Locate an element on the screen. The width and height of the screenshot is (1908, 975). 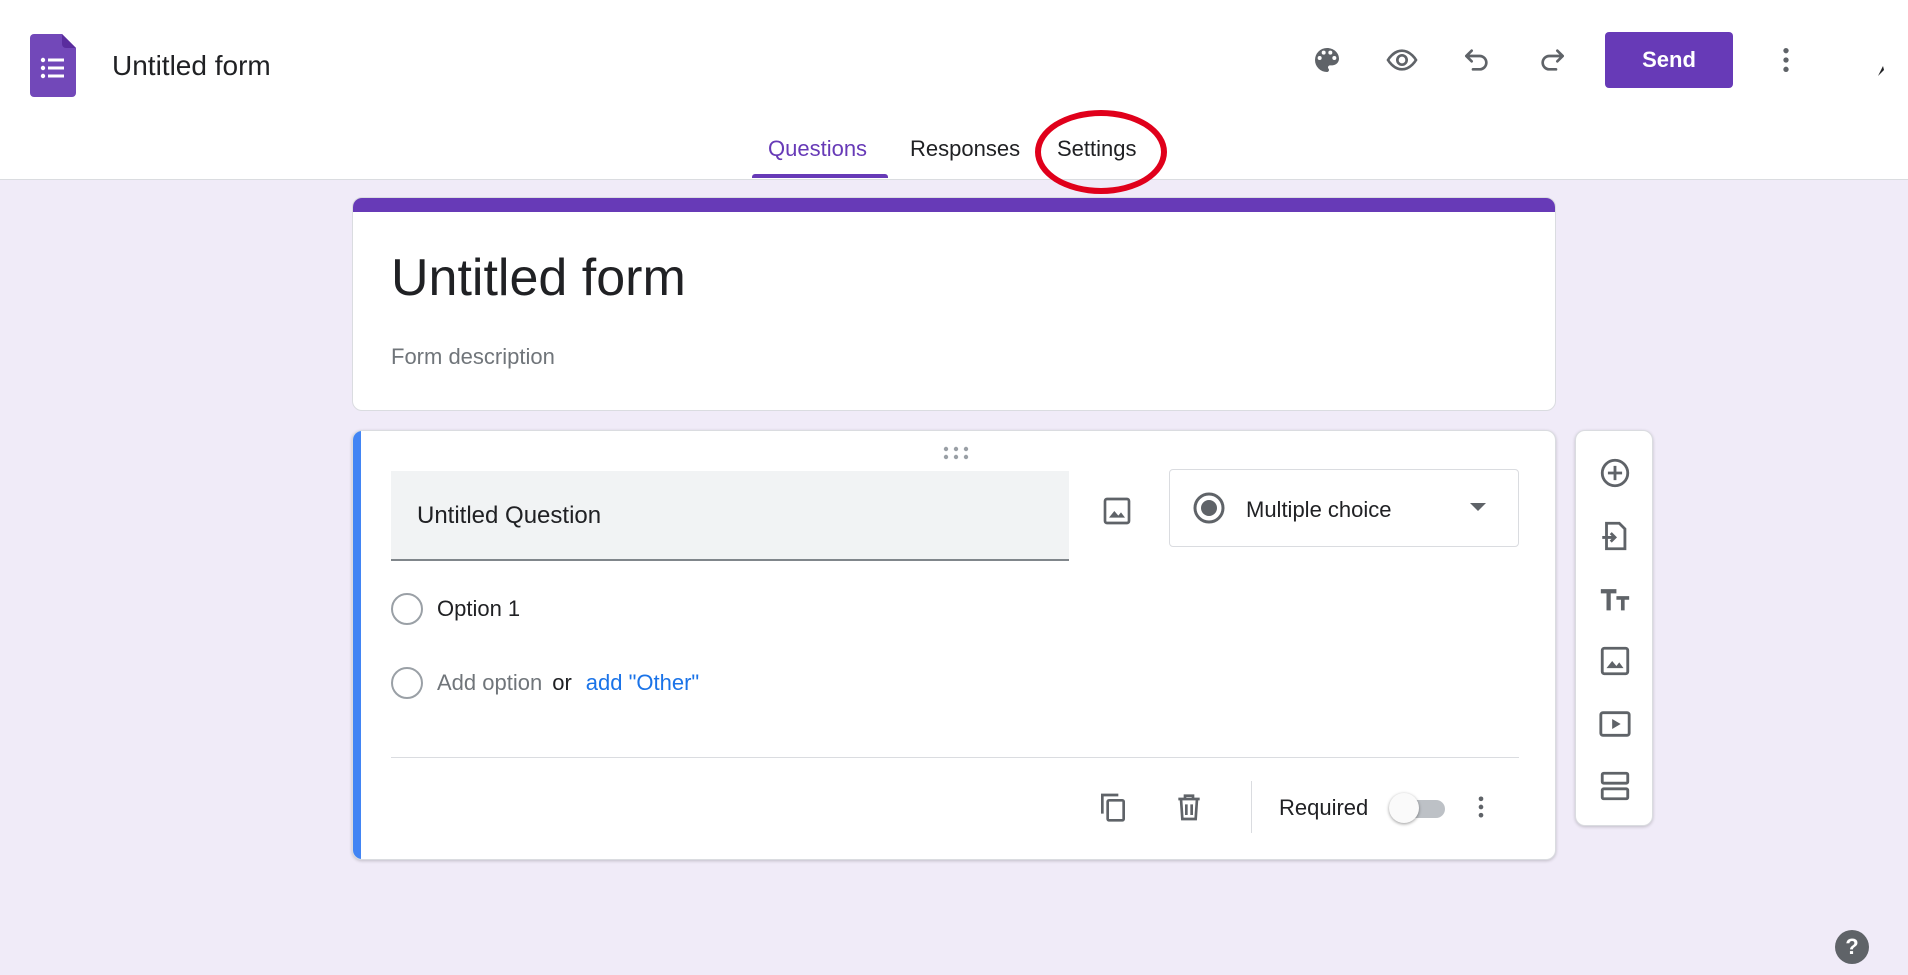
add-title-icon is located at coordinates (1615, 600).